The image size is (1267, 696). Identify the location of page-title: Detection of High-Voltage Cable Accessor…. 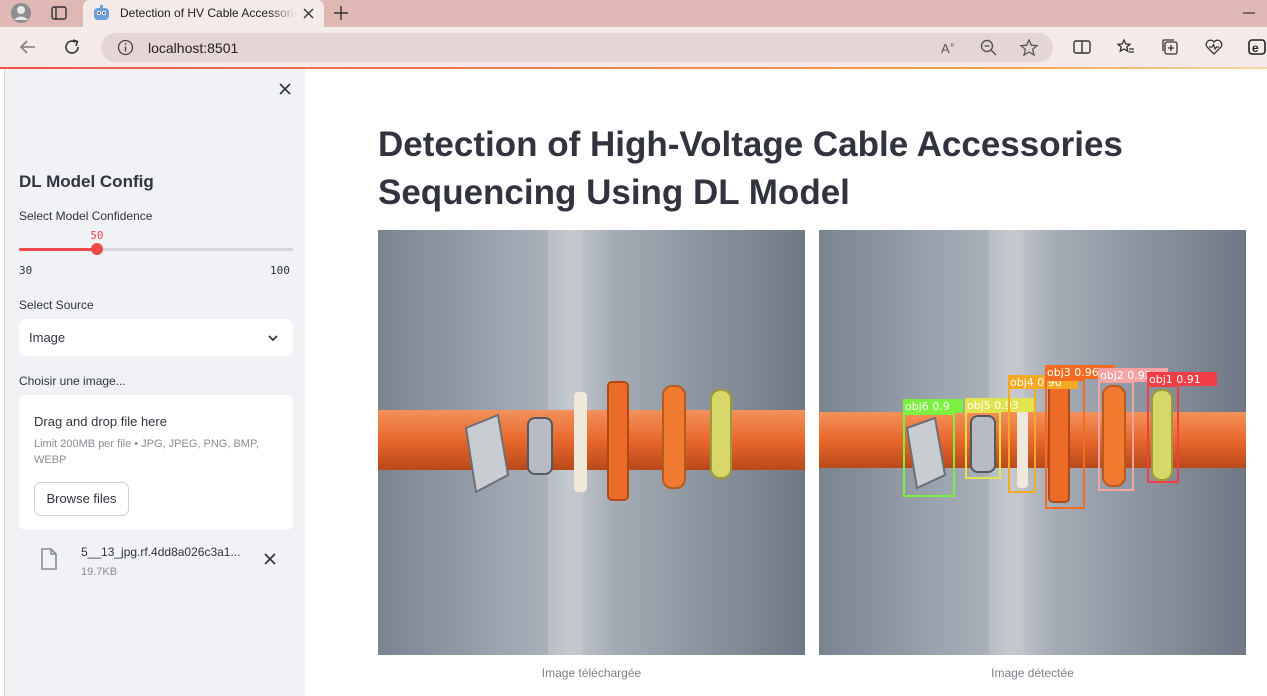
(750, 168).